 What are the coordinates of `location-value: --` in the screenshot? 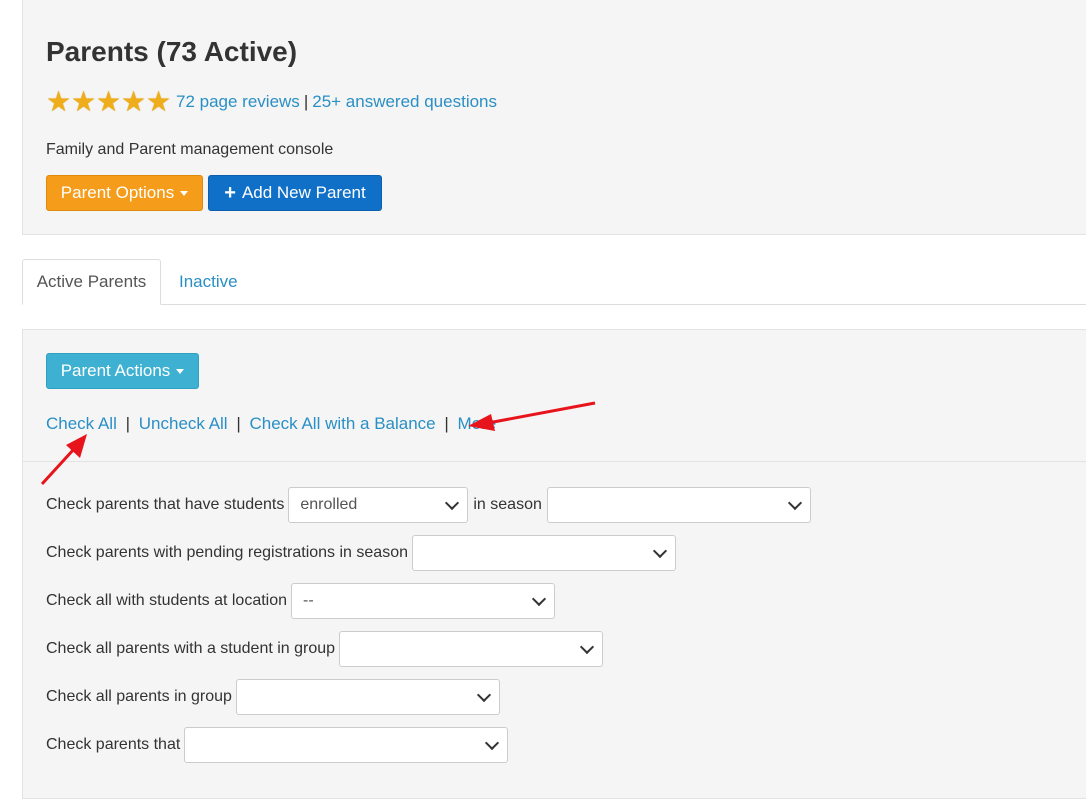 It's located at (308, 600).